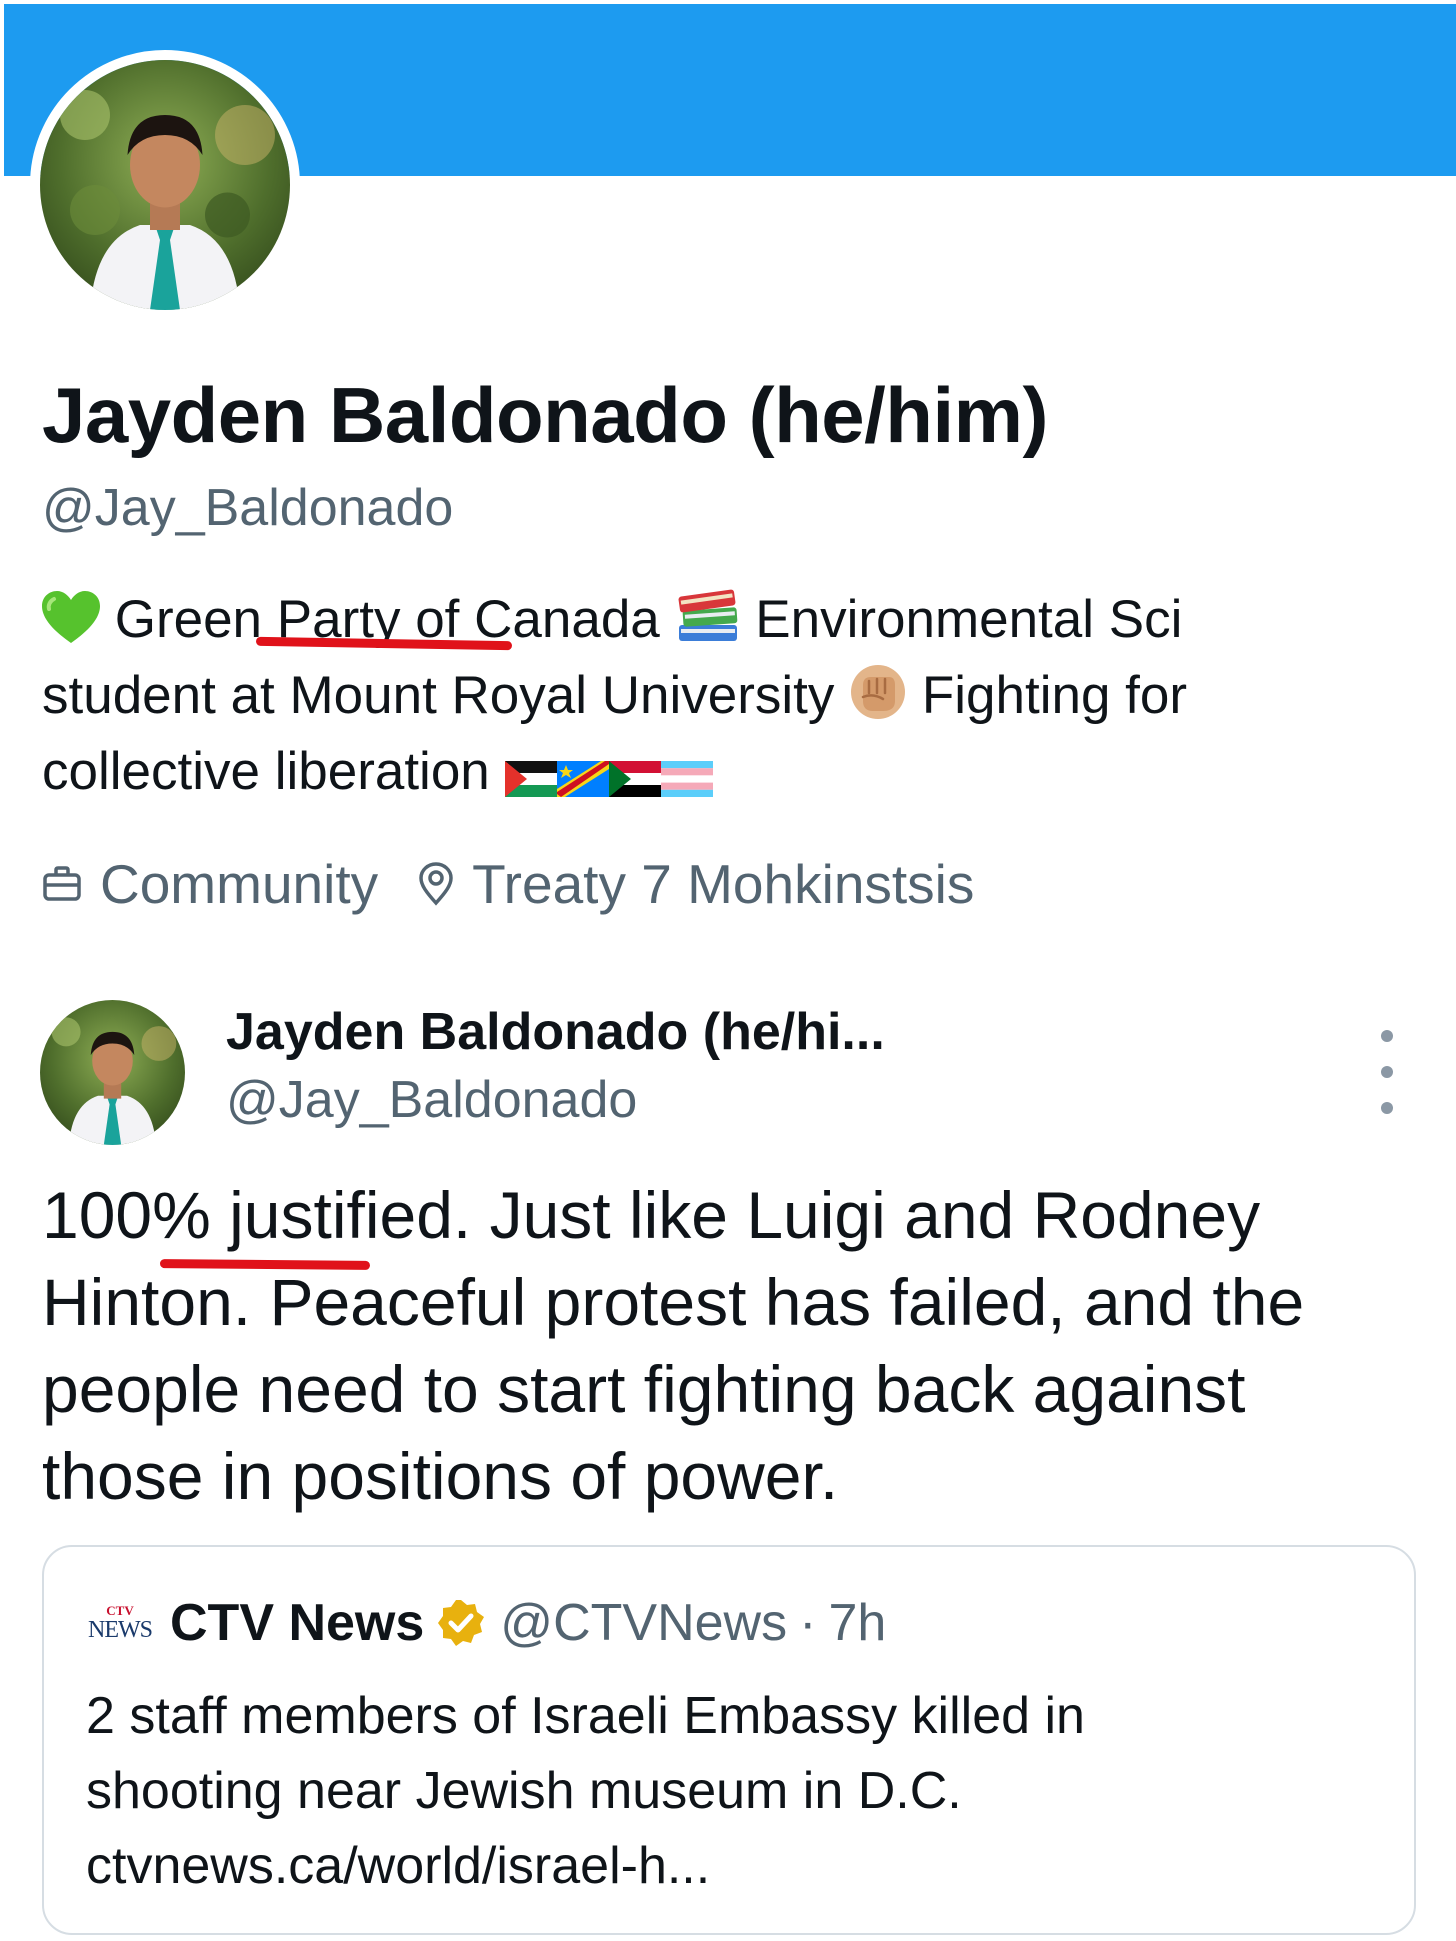 The height and width of the screenshot is (1941, 1456). Describe the element at coordinates (112, 1072) in the screenshot. I see `tweet-author-avatar` at that location.